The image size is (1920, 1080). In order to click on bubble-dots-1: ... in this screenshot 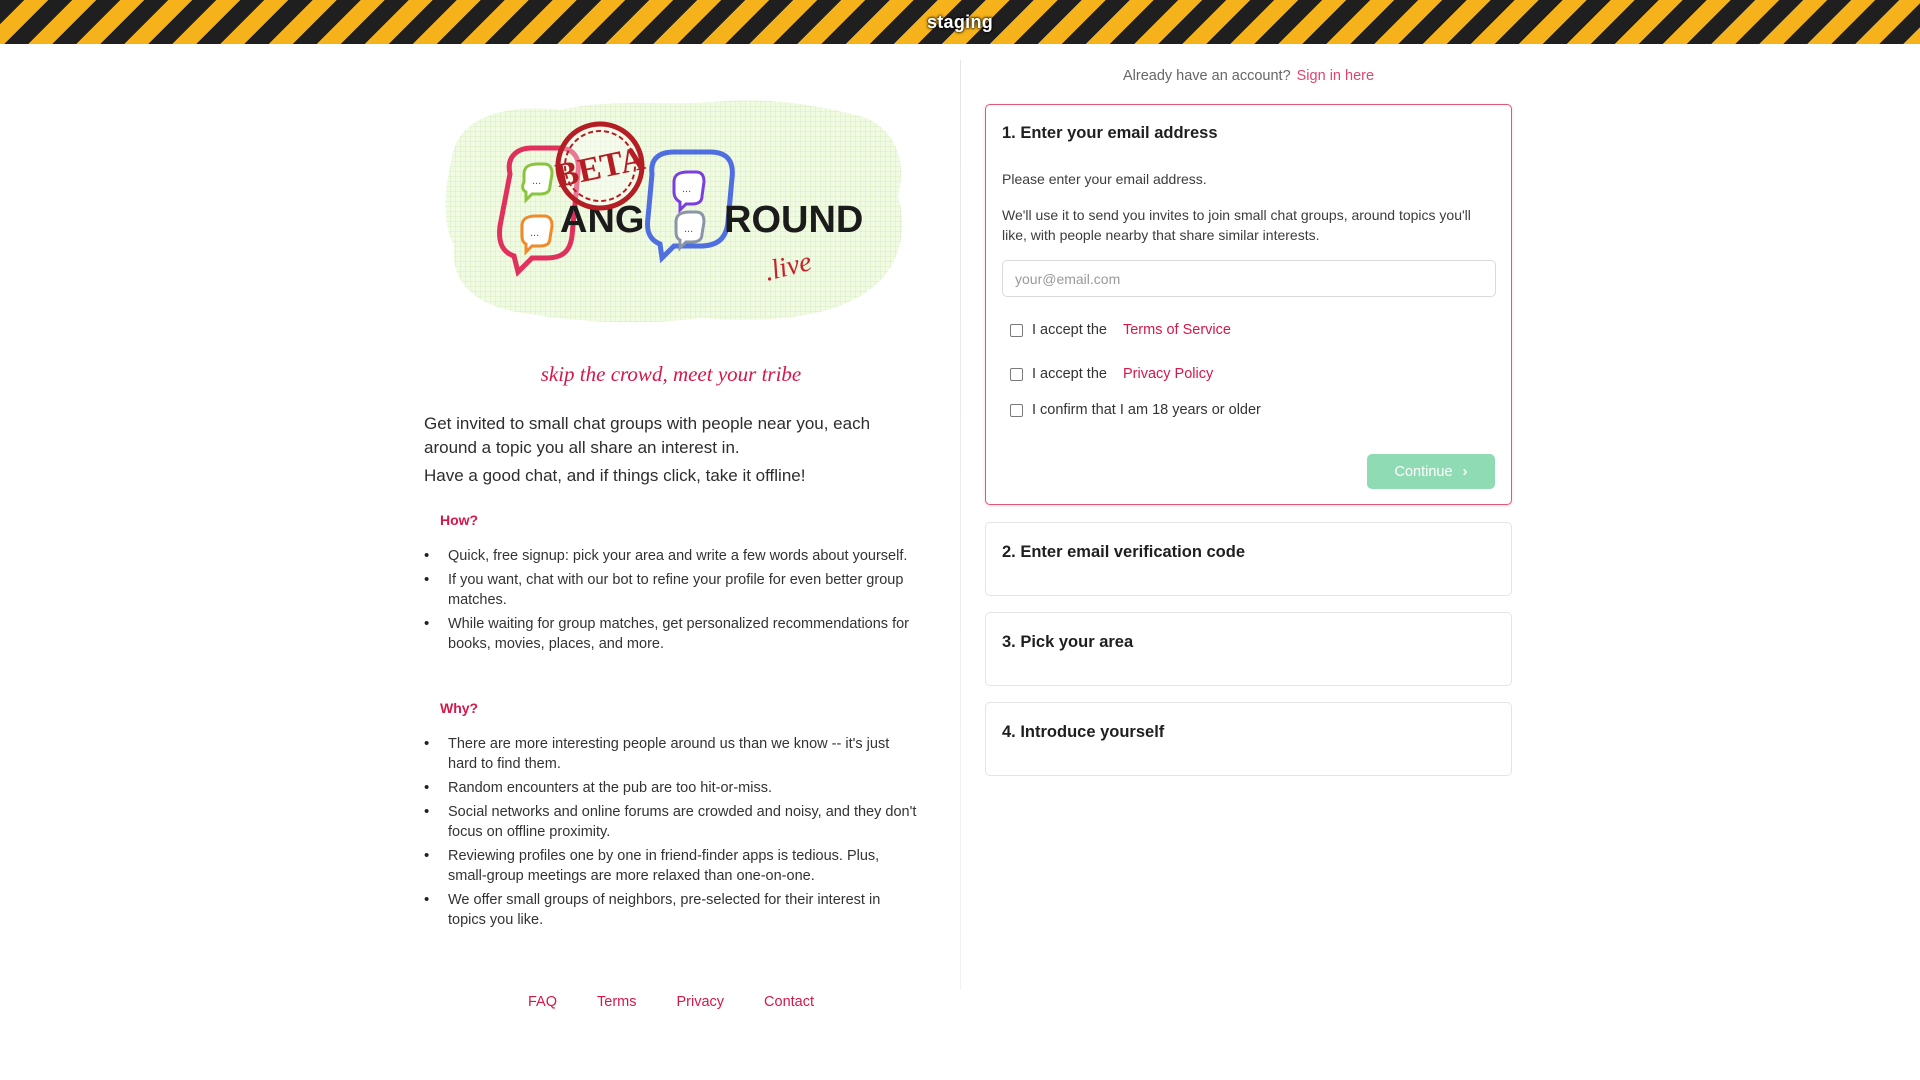, I will do `click(536, 181)`.